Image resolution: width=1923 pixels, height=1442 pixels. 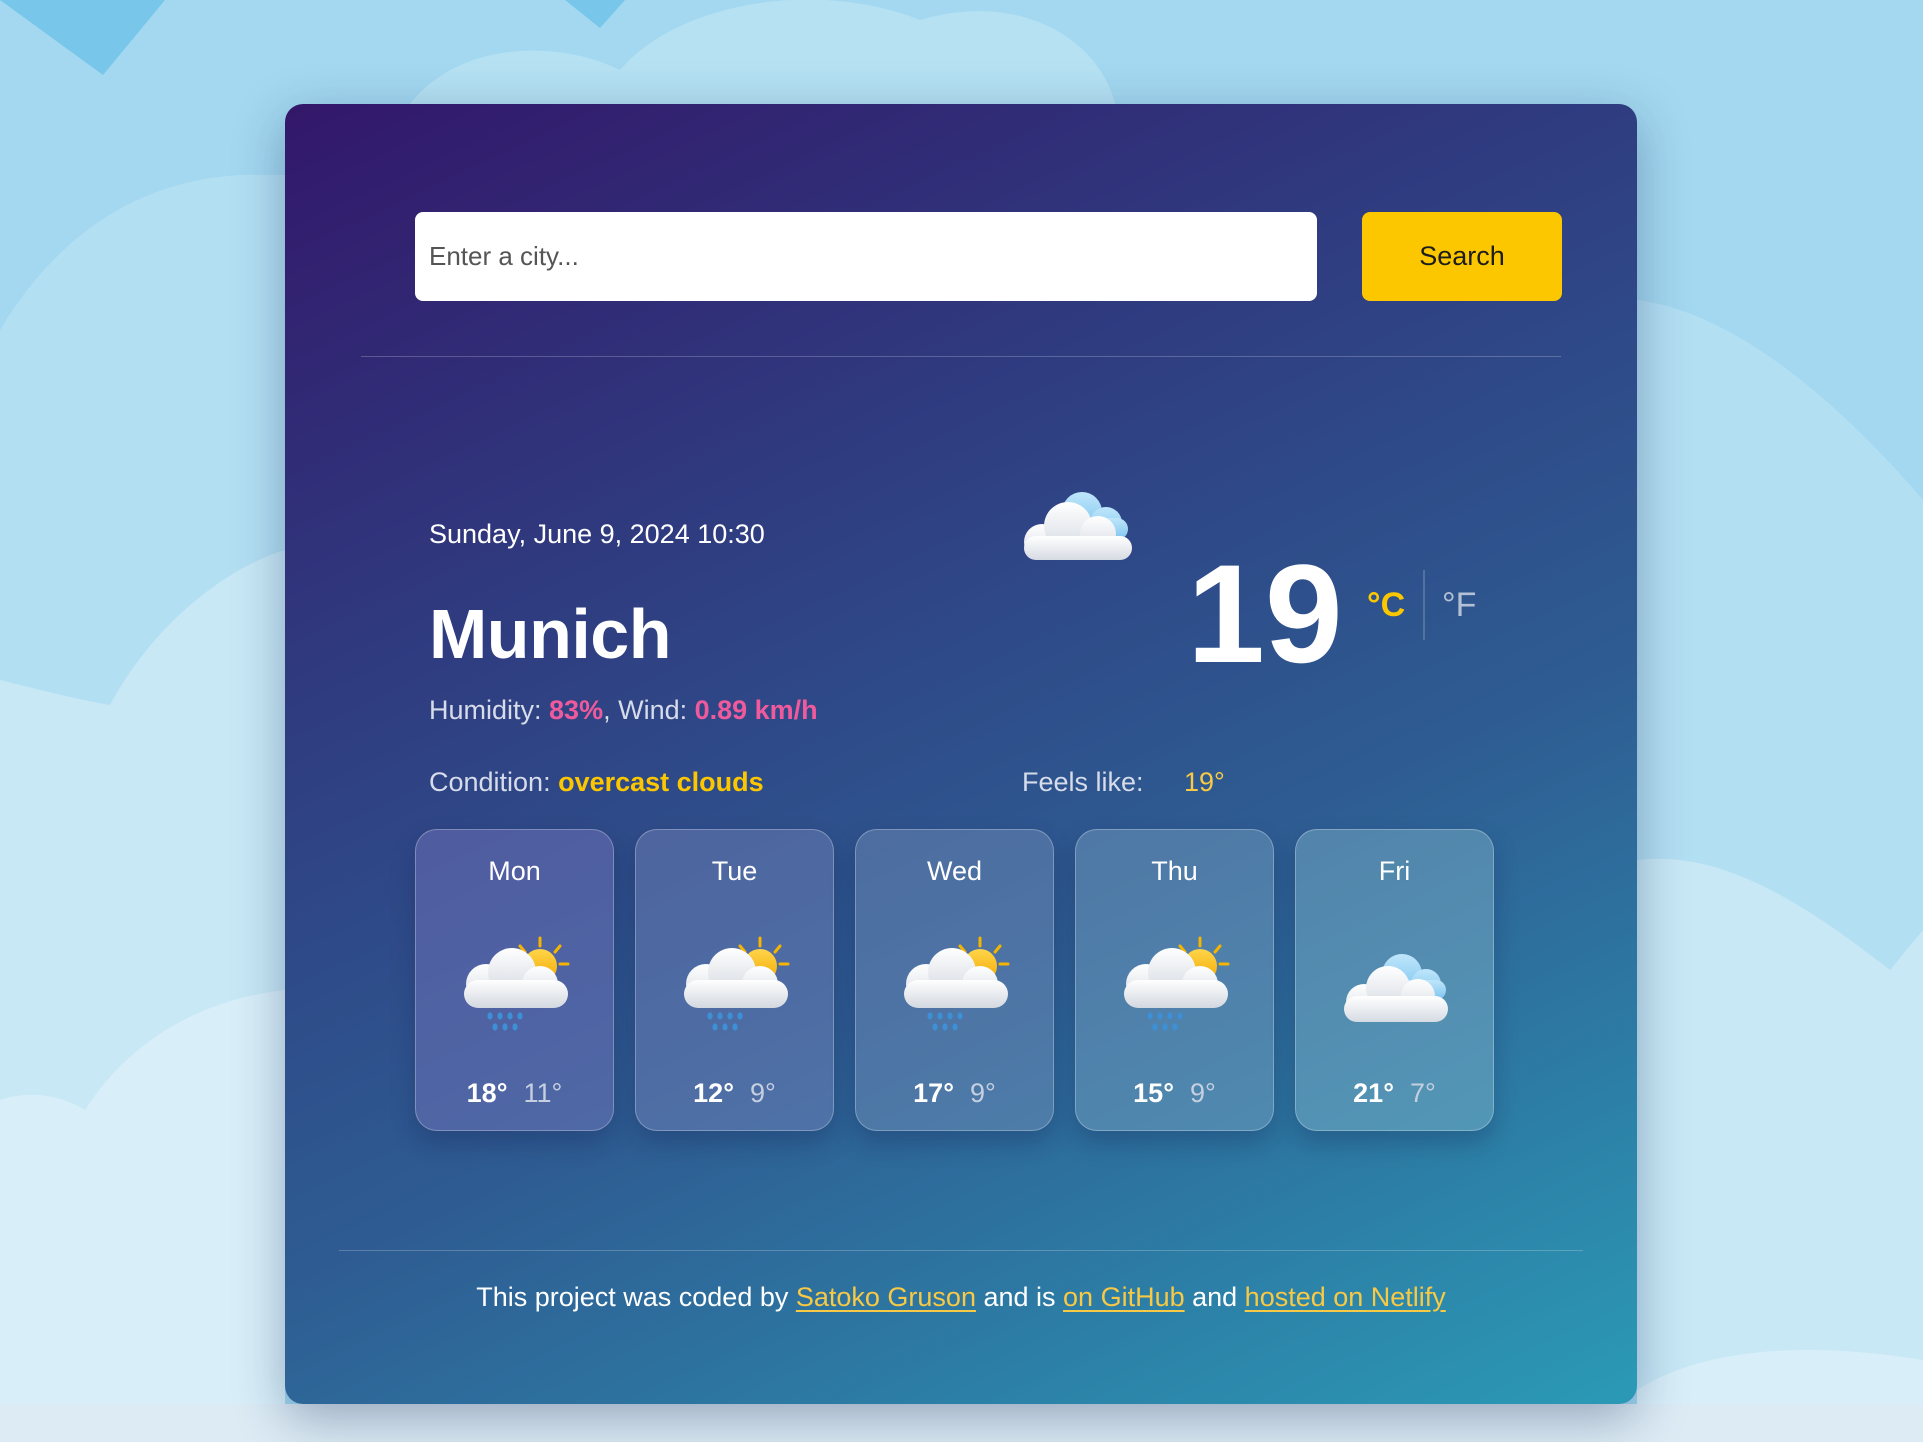 I want to click on header-divider, so click(x=961, y=356).